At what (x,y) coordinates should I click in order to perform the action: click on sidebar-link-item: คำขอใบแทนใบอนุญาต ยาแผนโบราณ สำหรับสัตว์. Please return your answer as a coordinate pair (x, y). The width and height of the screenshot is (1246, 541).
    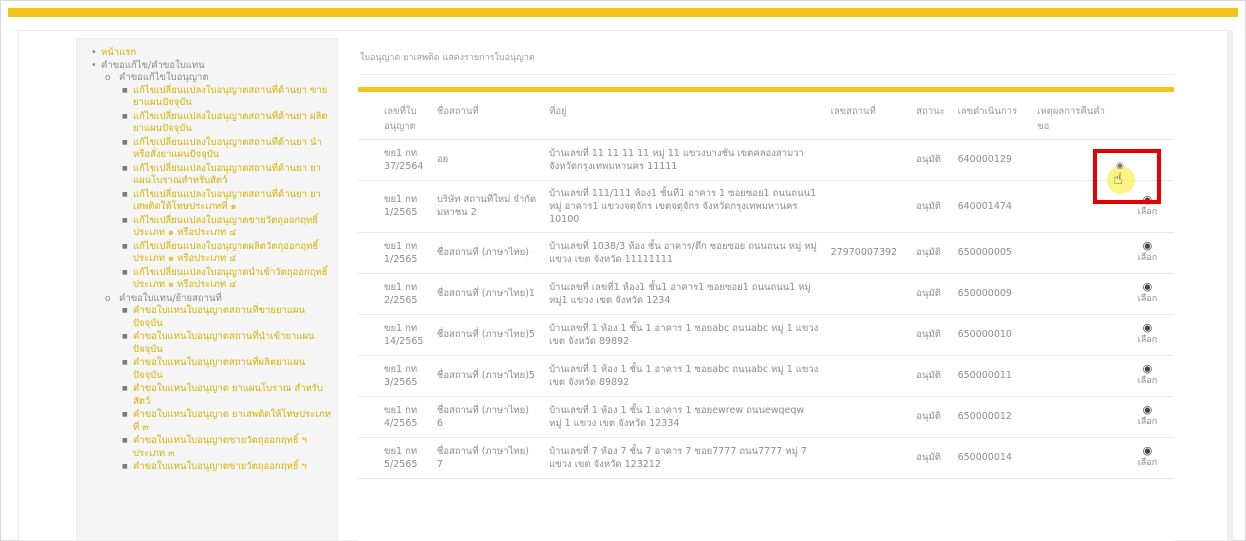
    Looking at the image, I should click on (225, 395).